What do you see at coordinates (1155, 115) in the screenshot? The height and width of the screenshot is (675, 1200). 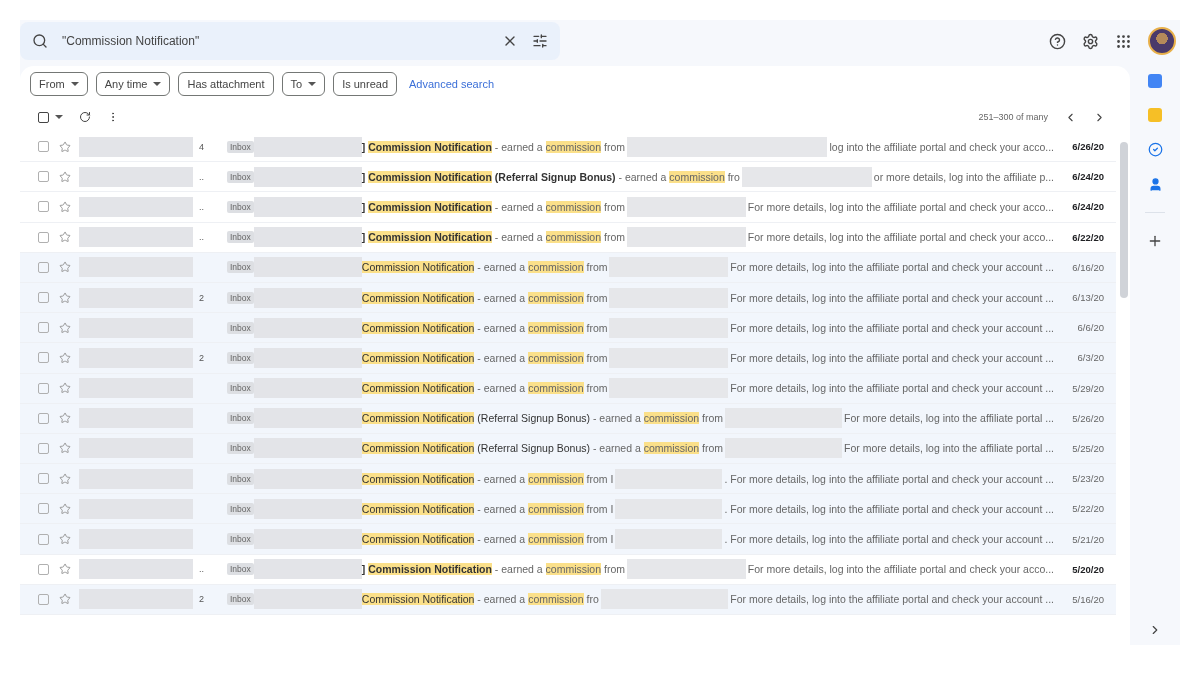 I see `note-icon` at bounding box center [1155, 115].